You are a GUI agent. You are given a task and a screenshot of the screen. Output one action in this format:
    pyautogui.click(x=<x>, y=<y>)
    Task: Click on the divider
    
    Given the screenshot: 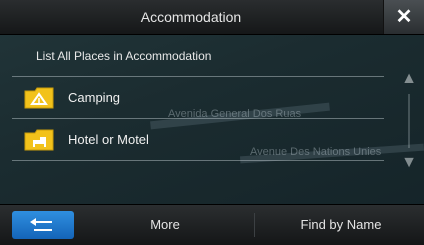 What is the action you would take?
    pyautogui.click(x=254, y=225)
    